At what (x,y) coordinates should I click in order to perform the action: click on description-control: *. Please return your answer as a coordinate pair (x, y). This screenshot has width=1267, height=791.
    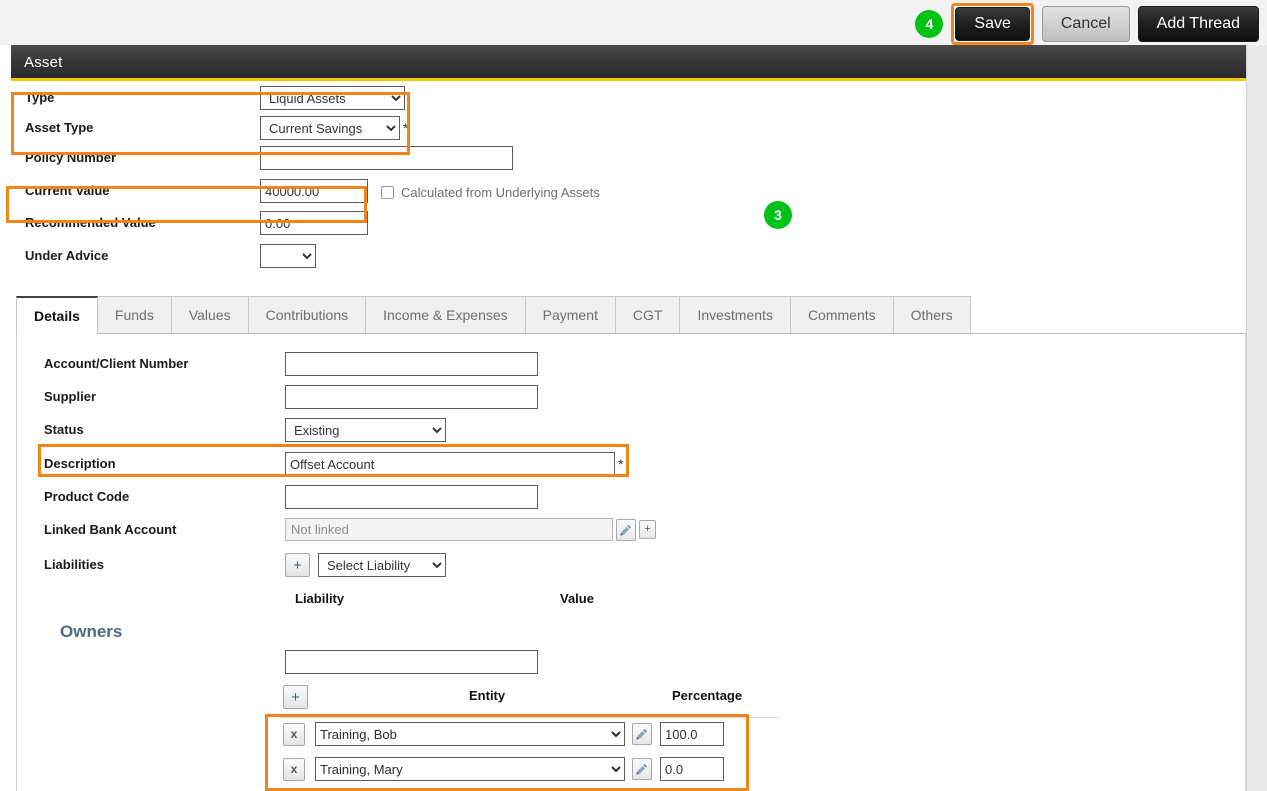
    Looking at the image, I should click on (454, 464).